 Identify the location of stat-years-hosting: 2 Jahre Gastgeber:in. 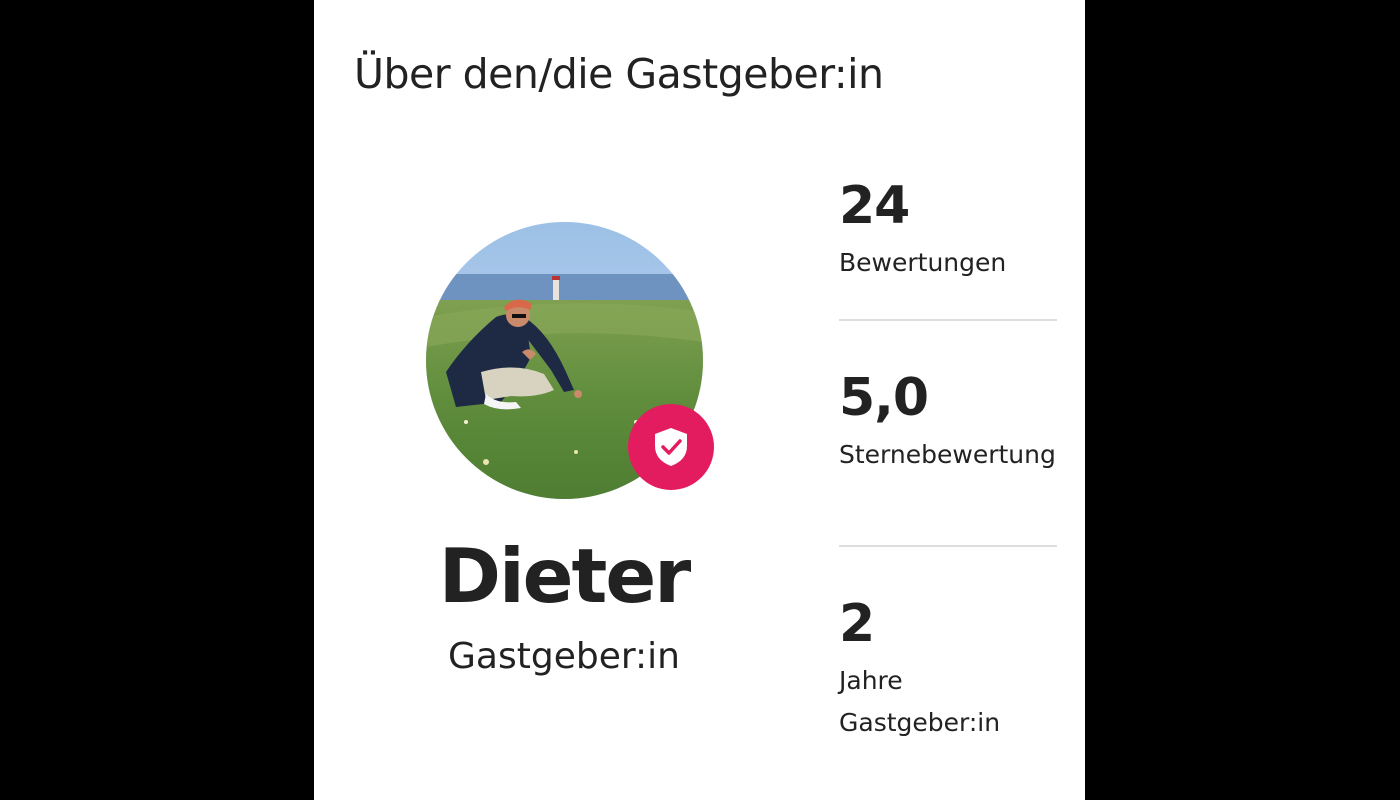
(948, 671).